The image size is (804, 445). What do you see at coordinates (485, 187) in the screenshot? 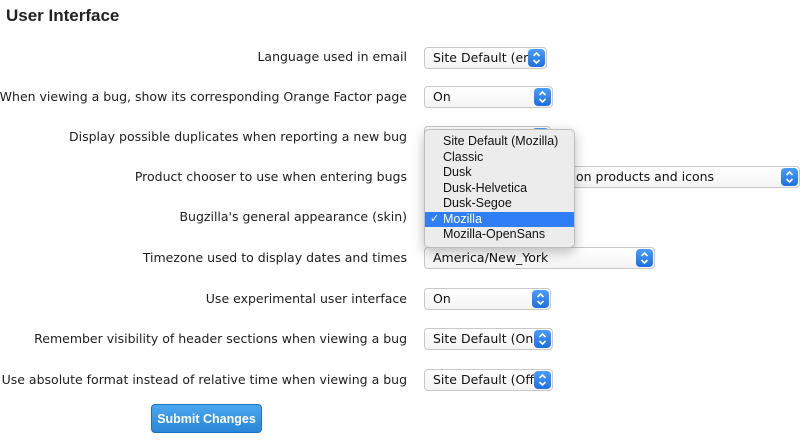
I see `option-label: Dusk-Helvetica` at bounding box center [485, 187].